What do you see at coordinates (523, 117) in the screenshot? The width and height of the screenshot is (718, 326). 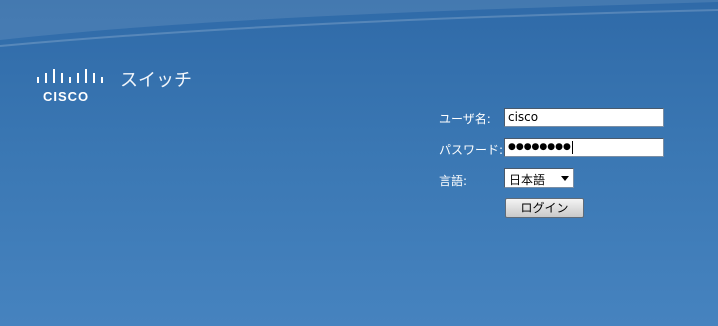 I see `username-value: cisco` at bounding box center [523, 117].